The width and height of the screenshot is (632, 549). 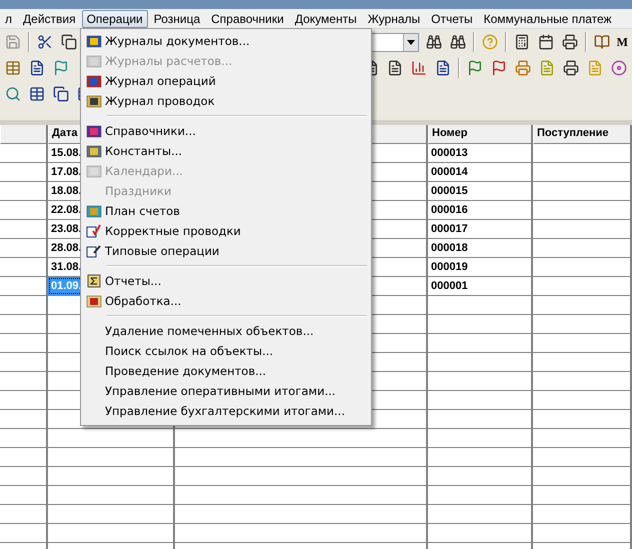 I want to click on menu-bar-item: Справочники, so click(x=247, y=19).